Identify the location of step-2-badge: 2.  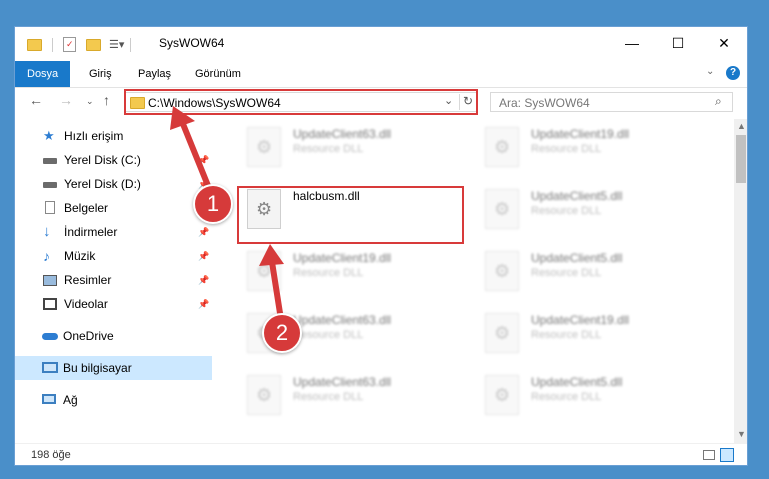
(282, 333).